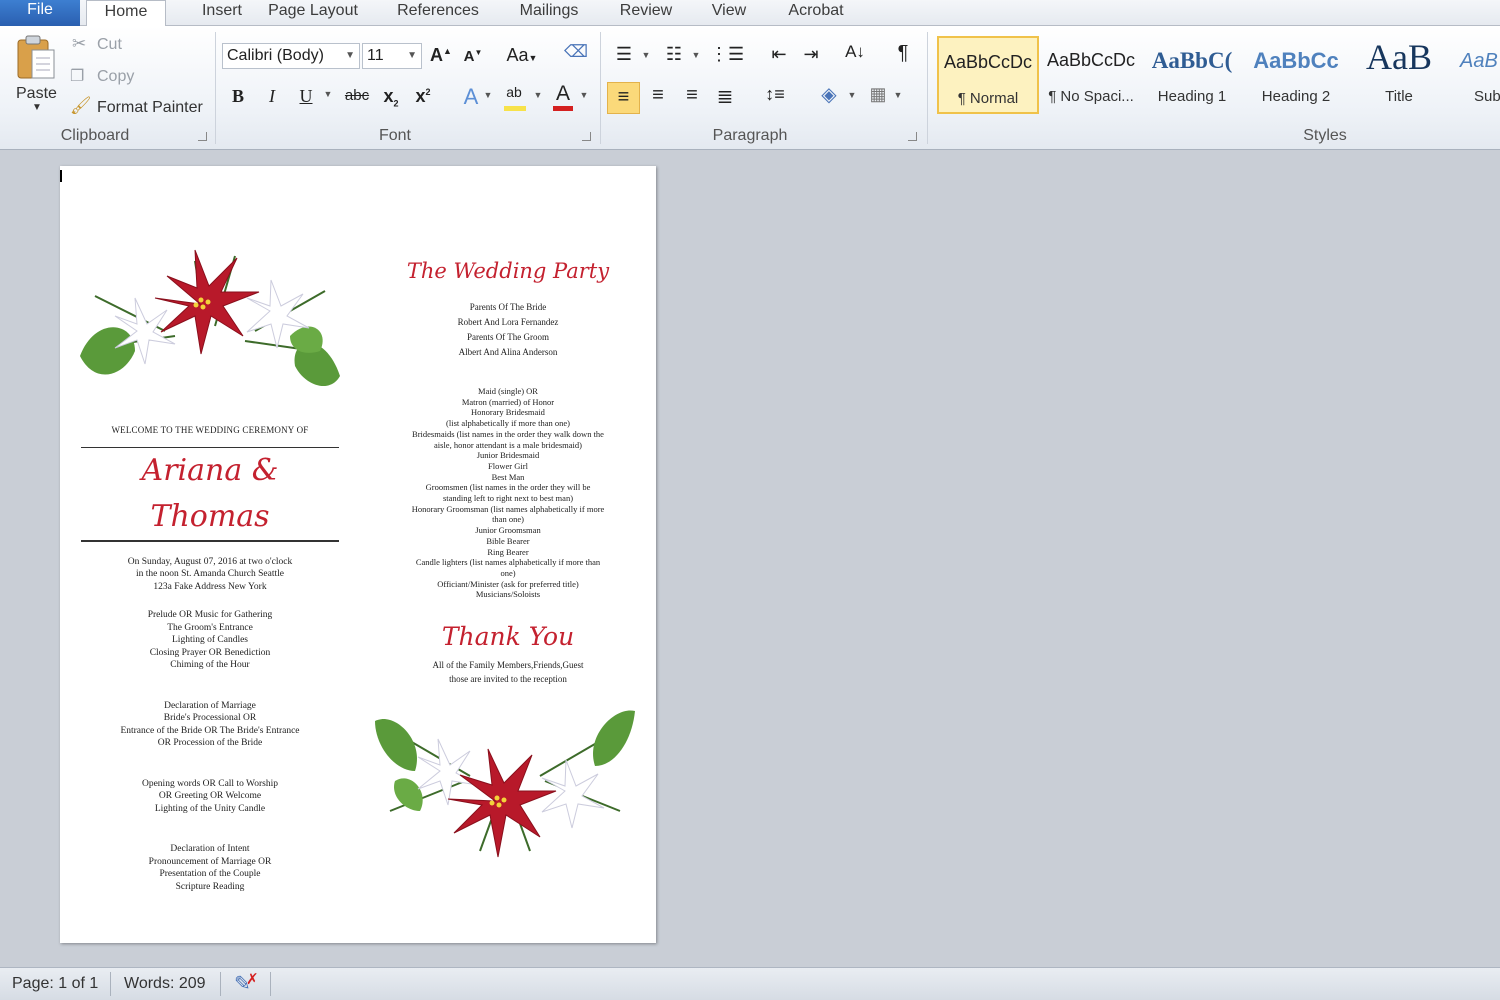 This screenshot has height=1000, width=1500. What do you see at coordinates (210, 615) in the screenshot?
I see `program-line: Prelude OR Music for Gathering` at bounding box center [210, 615].